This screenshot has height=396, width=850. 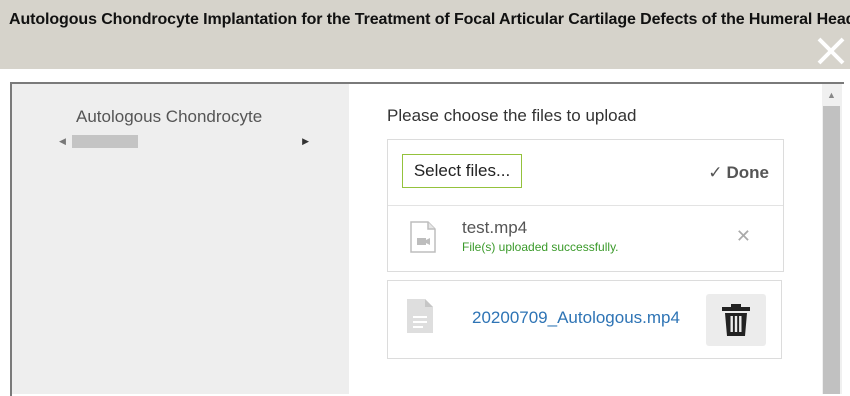 I want to click on remove-file-button: ✕, so click(x=743, y=236).